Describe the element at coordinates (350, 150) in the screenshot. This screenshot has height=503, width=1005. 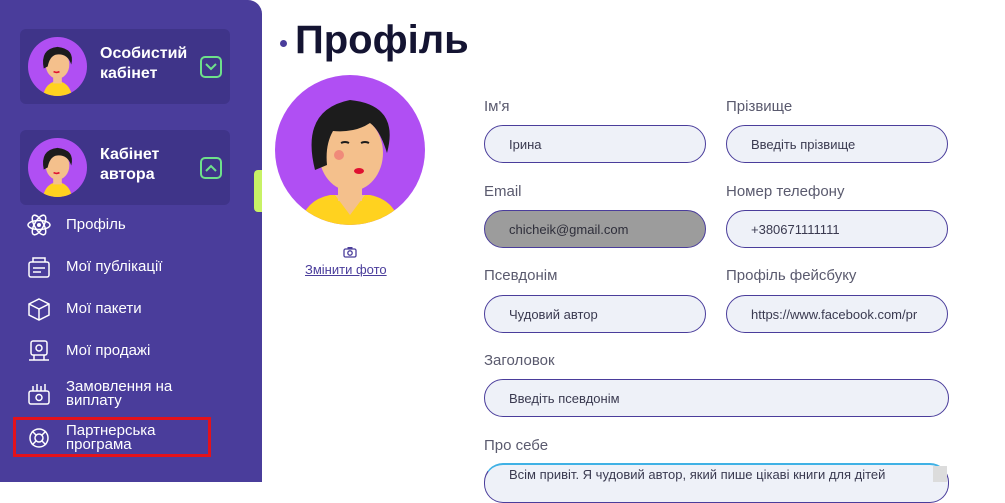
I see `profile-avatar` at that location.